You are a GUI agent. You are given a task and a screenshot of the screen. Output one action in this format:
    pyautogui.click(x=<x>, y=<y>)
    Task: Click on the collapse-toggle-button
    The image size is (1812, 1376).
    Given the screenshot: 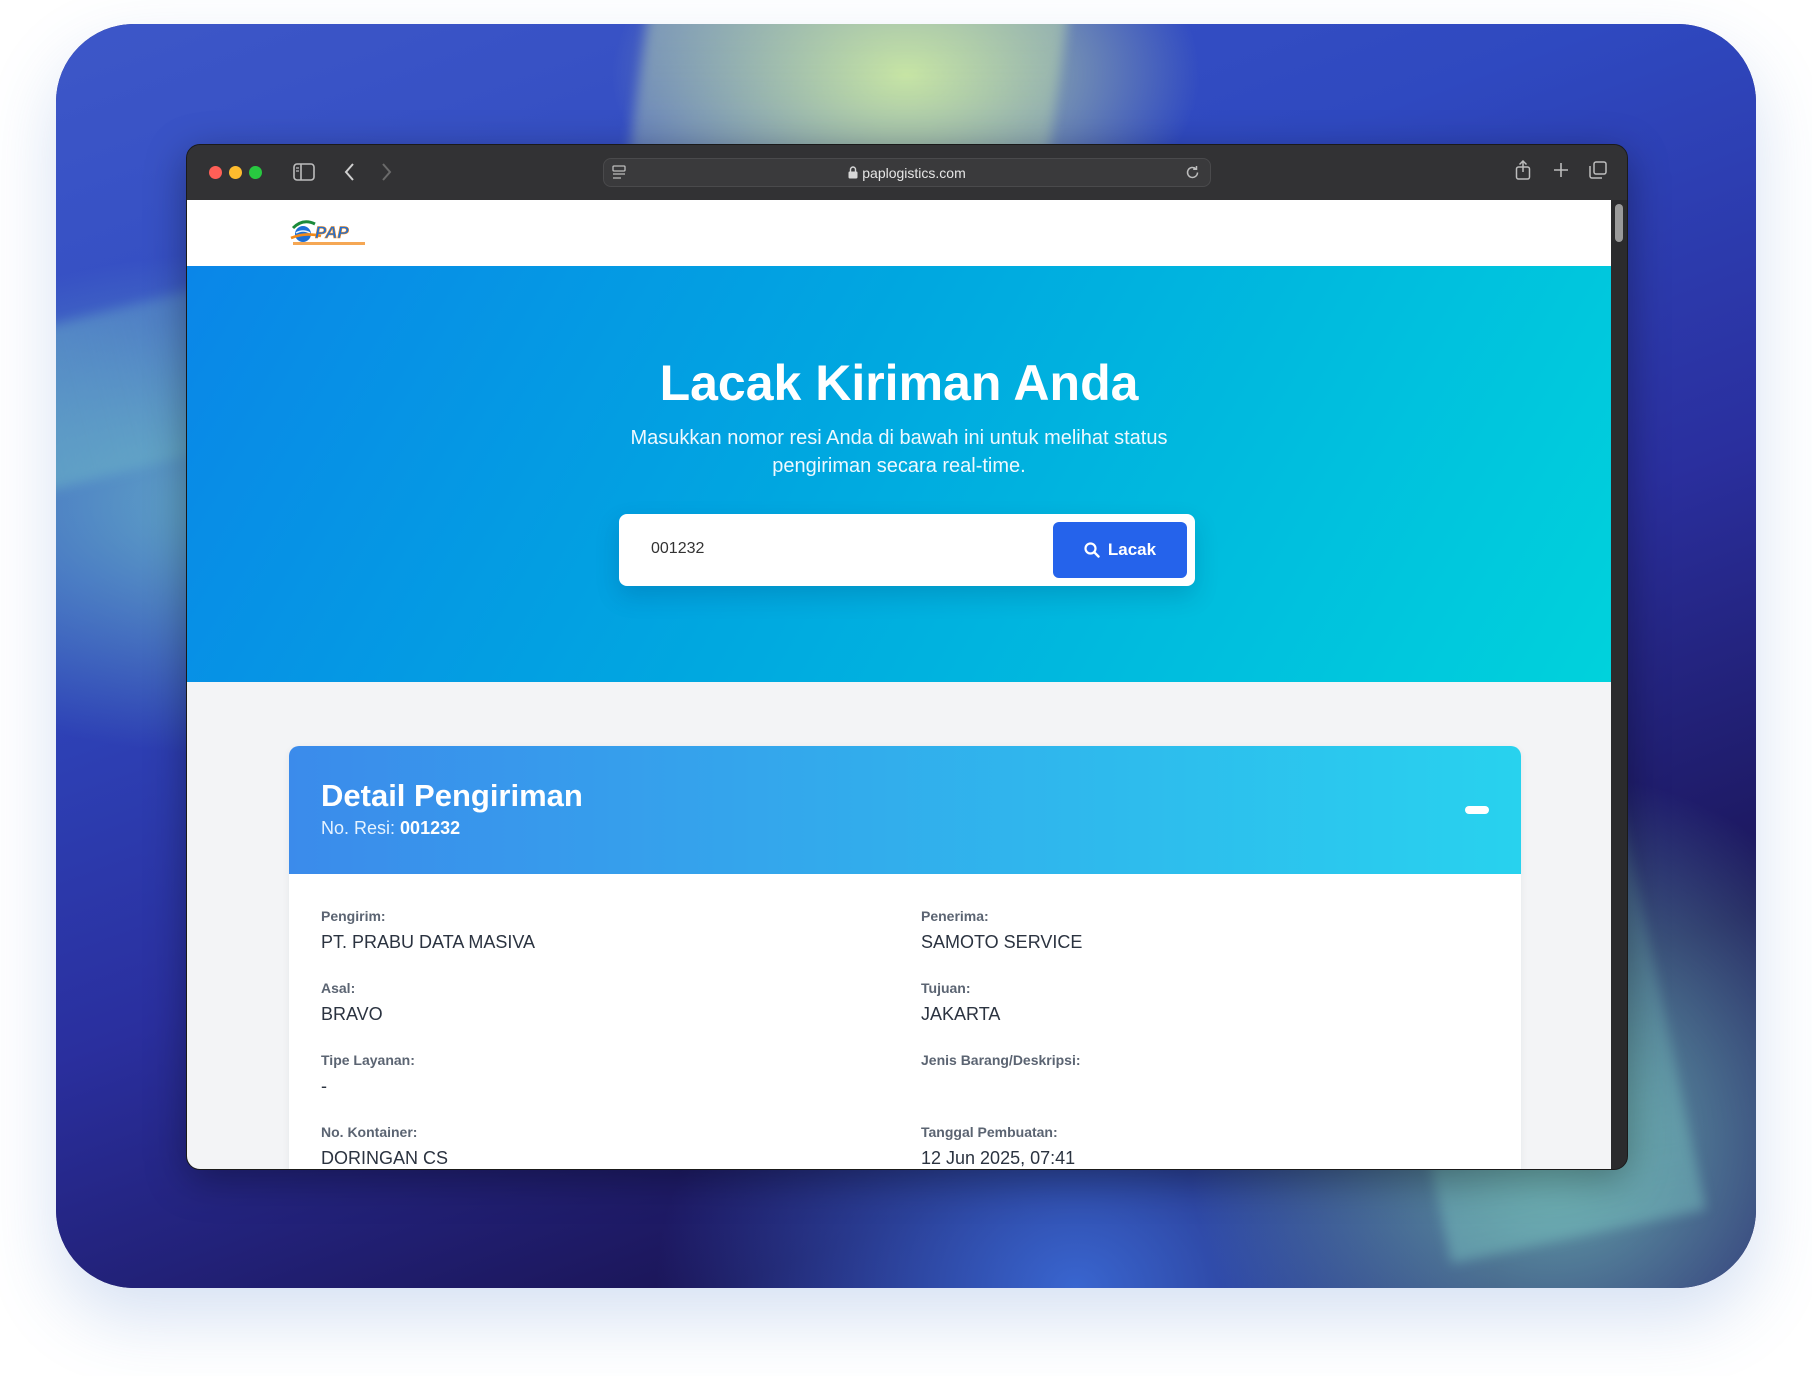 What is the action you would take?
    pyautogui.click(x=1477, y=810)
    